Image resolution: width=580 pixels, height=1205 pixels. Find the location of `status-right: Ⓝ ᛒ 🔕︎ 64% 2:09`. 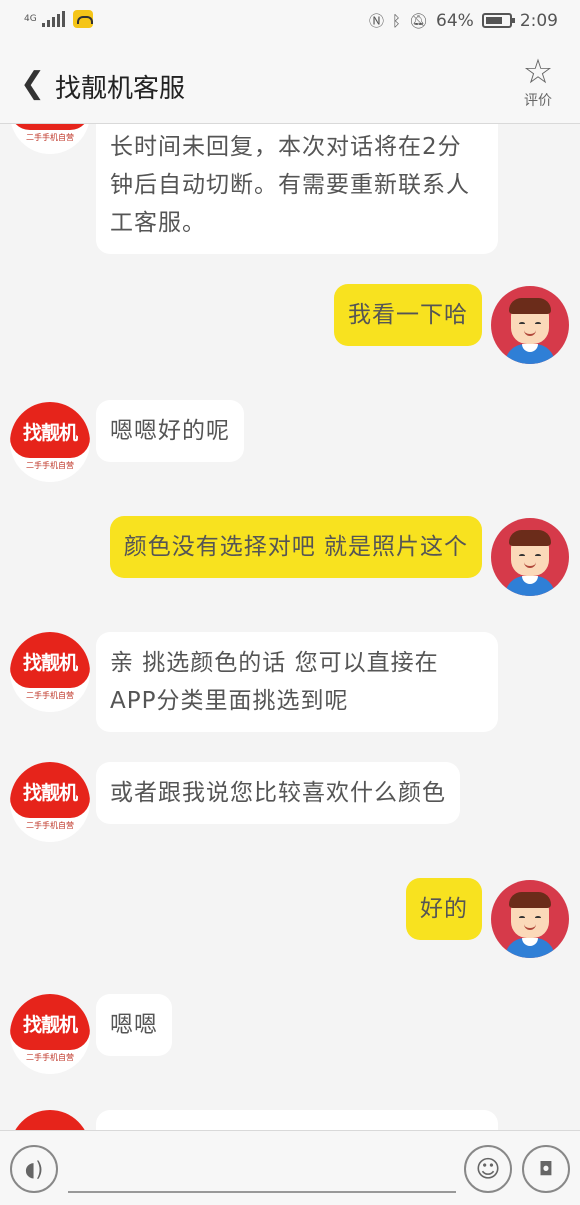

status-right: Ⓝ ᛒ 🔕︎ 64% 2:09 is located at coordinates (463, 20).